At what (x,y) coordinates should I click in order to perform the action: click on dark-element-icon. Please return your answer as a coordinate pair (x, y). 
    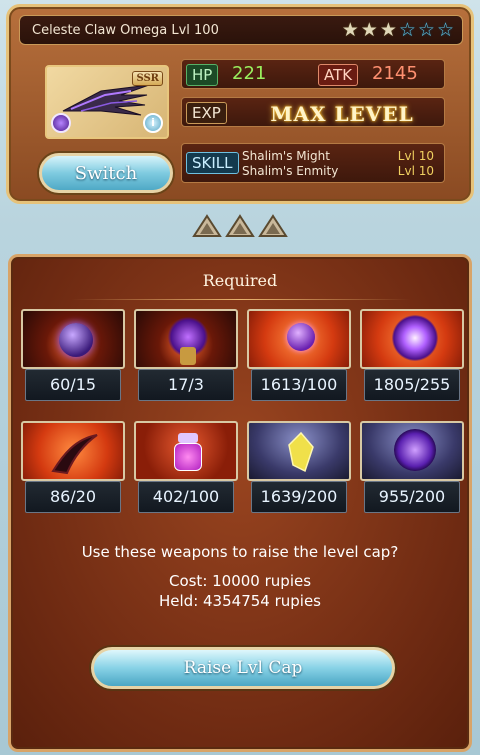
    Looking at the image, I should click on (61, 123).